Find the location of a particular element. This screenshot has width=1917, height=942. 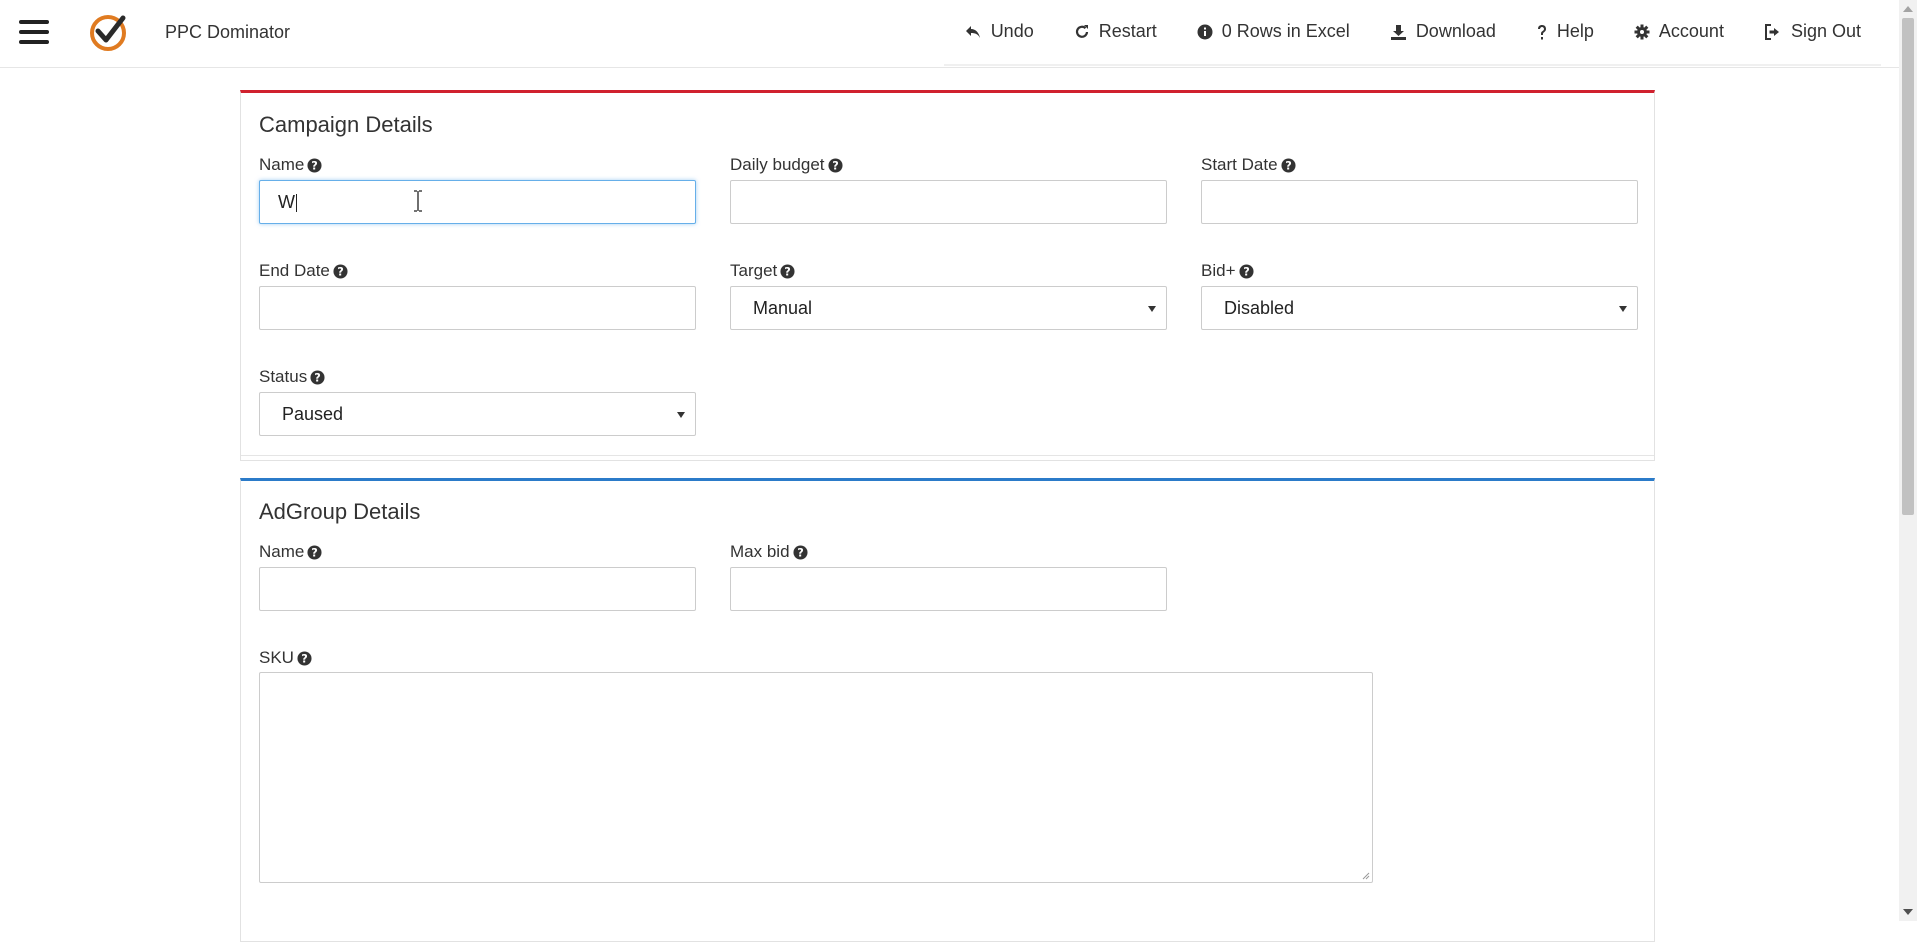

start-date-label-text: Start Date is located at coordinates (1239, 164).